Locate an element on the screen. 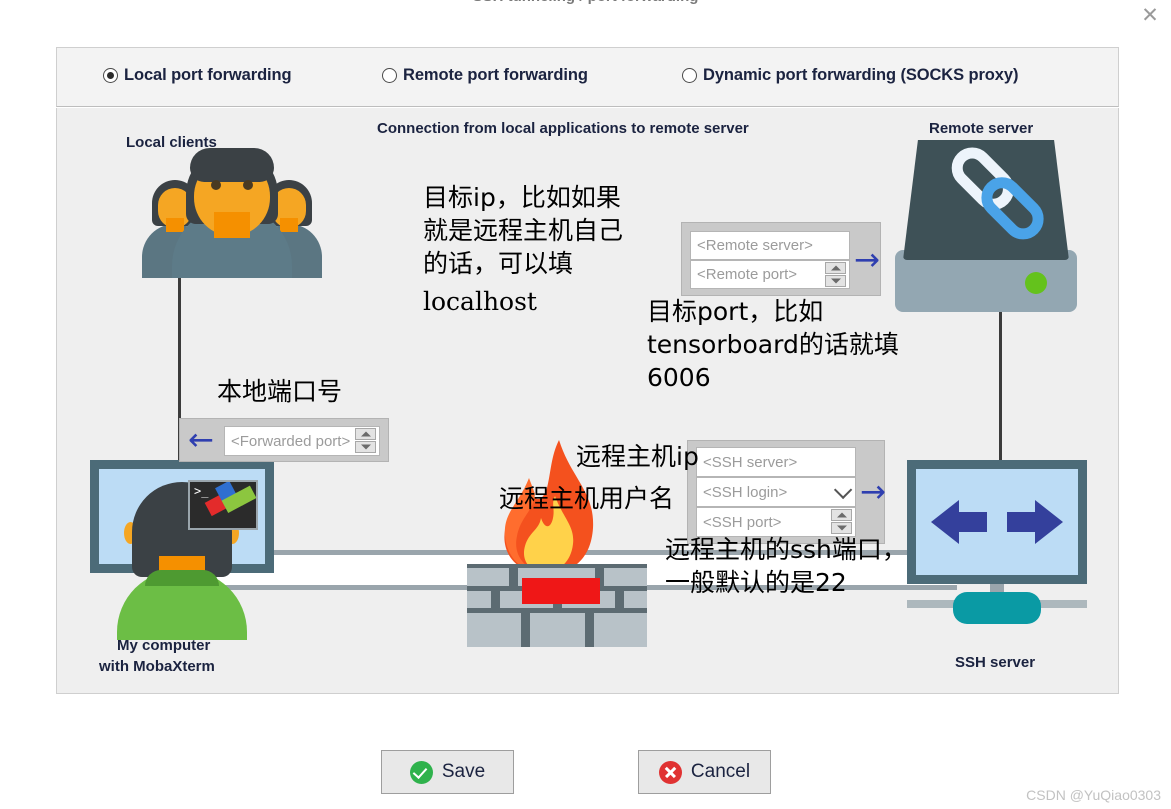  annotation-local-port: 本地端口号 is located at coordinates (280, 391).